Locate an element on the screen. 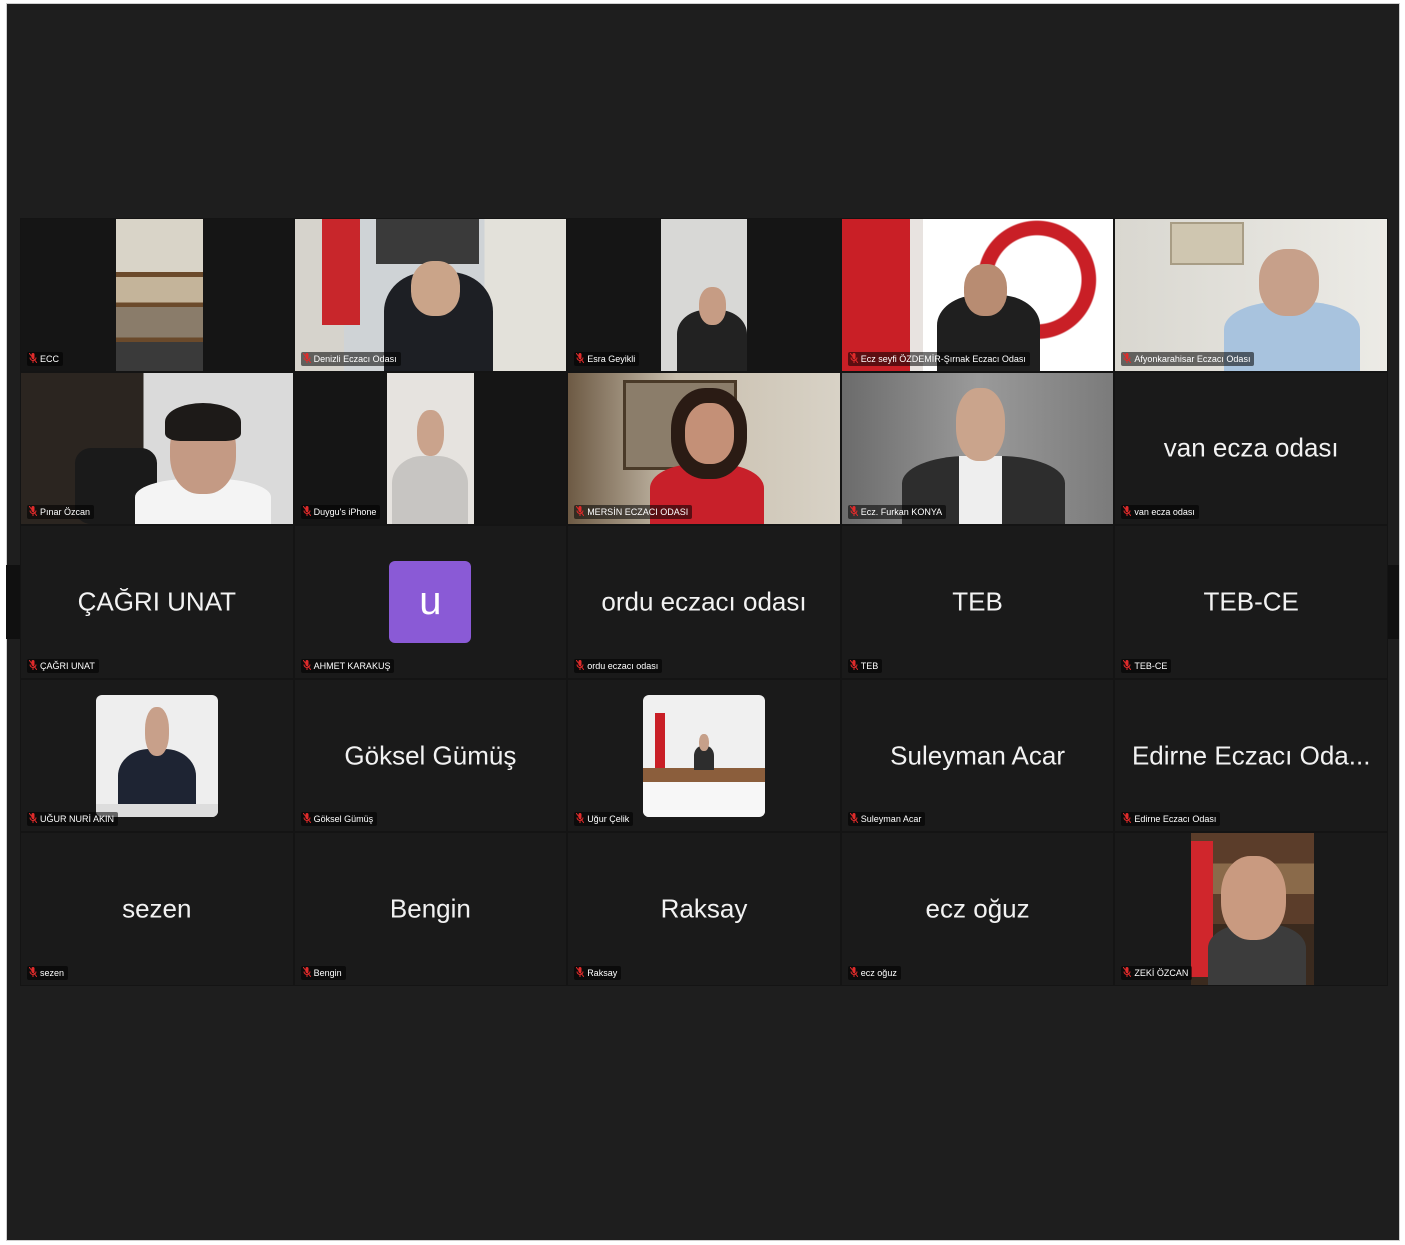 The image size is (1405, 1245). participant-name-label: ordu eczacı odası is located at coordinates (618, 665).